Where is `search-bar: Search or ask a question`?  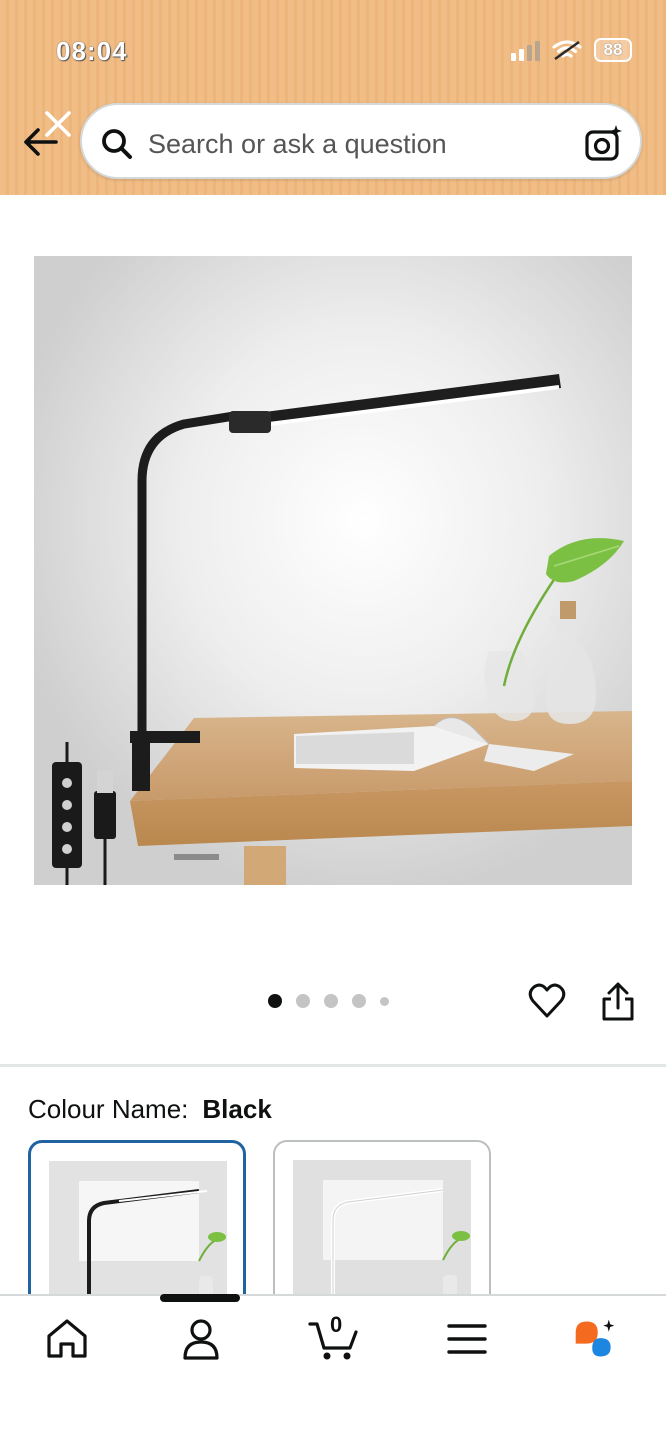 search-bar: Search or ask a question is located at coordinates (361, 141).